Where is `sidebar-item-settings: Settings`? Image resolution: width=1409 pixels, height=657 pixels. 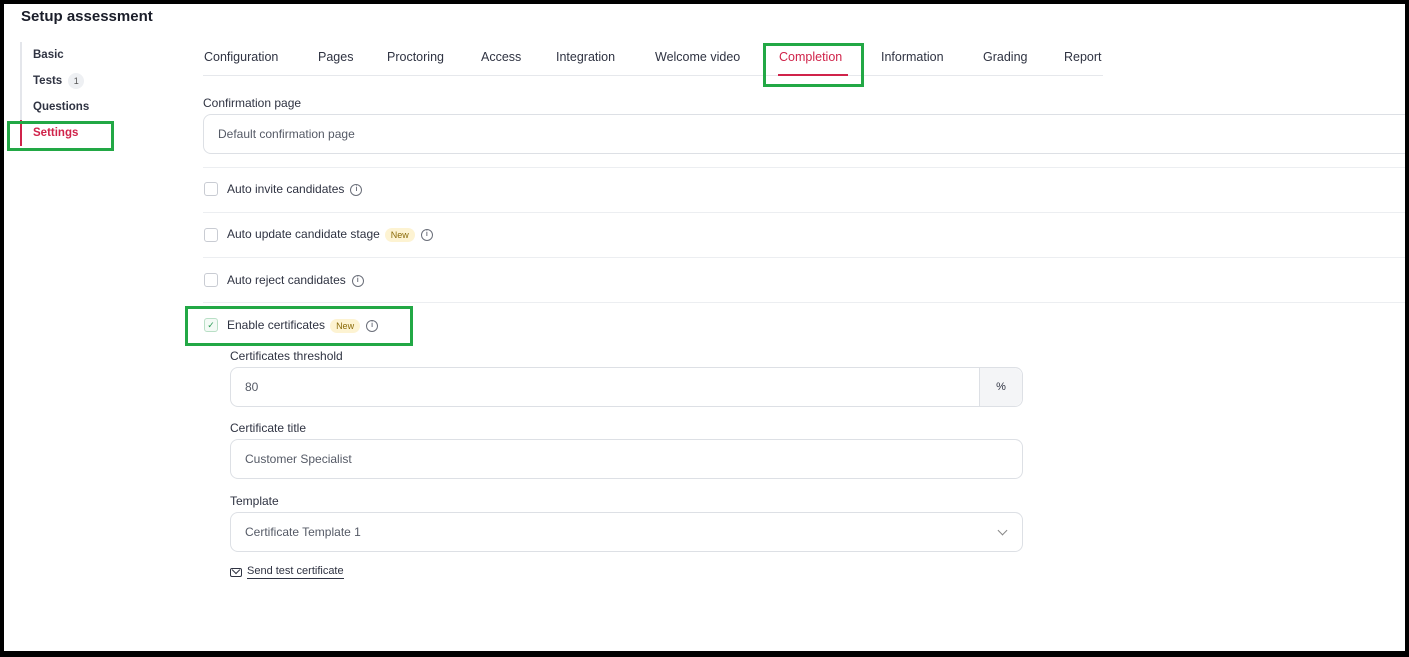 sidebar-item-settings: Settings is located at coordinates (70, 133).